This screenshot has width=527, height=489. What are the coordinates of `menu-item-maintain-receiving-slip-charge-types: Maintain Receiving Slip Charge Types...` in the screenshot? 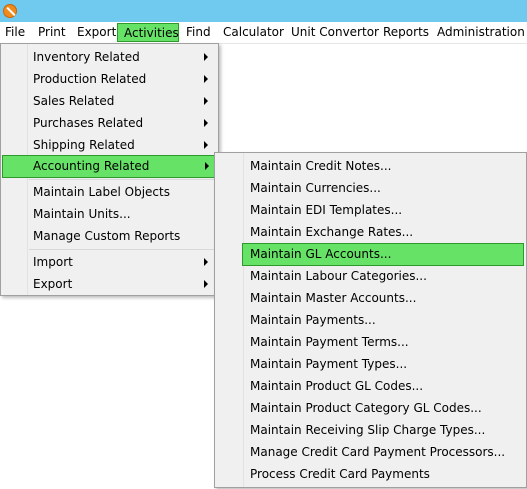 It's located at (370, 430).